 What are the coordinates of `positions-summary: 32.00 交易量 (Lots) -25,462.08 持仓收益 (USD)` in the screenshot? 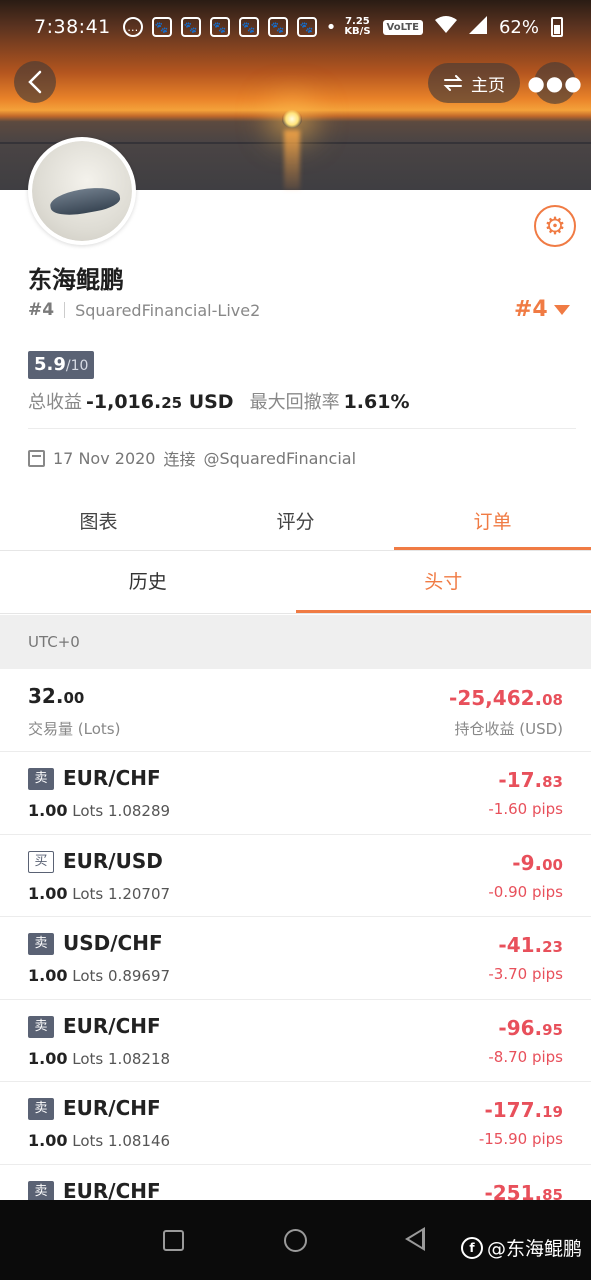 It's located at (295, 711).